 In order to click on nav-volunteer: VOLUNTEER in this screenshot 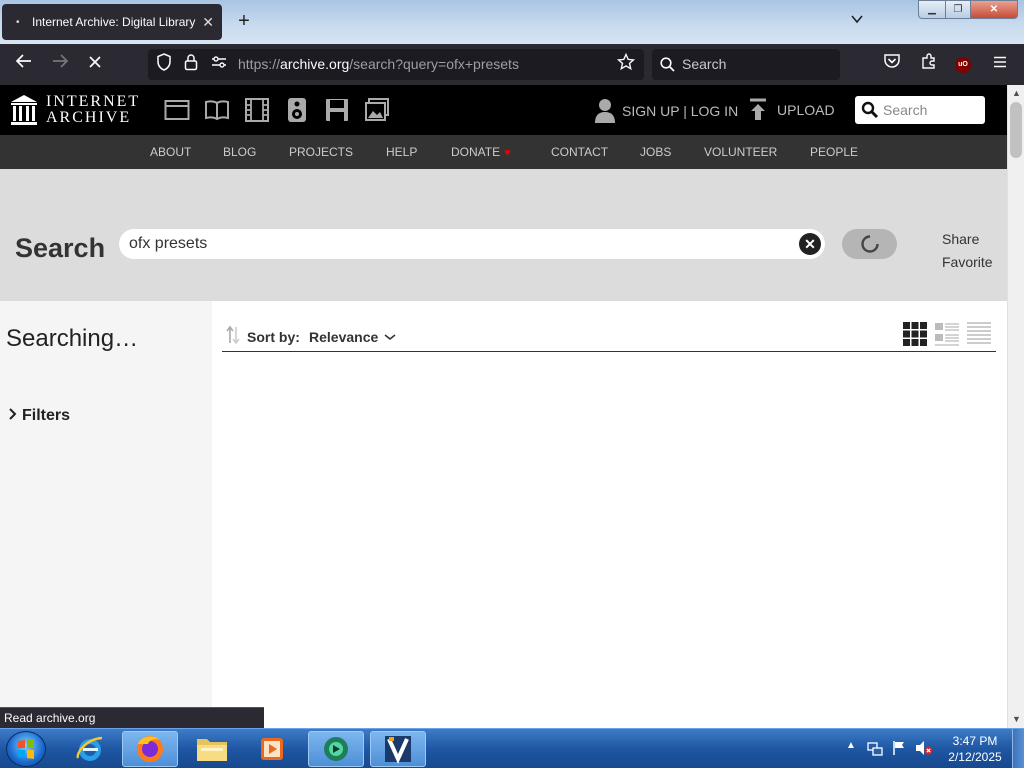, I will do `click(740, 152)`.